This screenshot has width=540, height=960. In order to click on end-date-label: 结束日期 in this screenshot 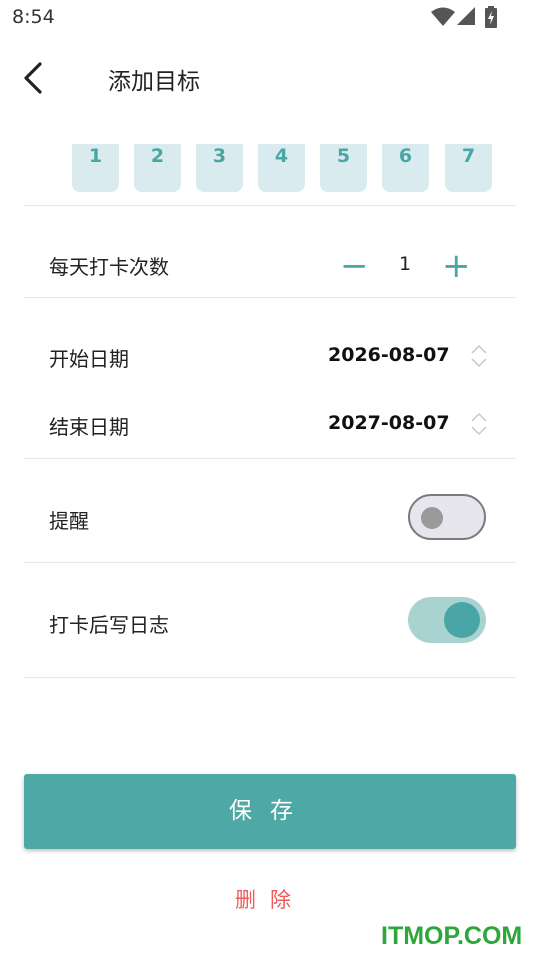, I will do `click(89, 427)`.